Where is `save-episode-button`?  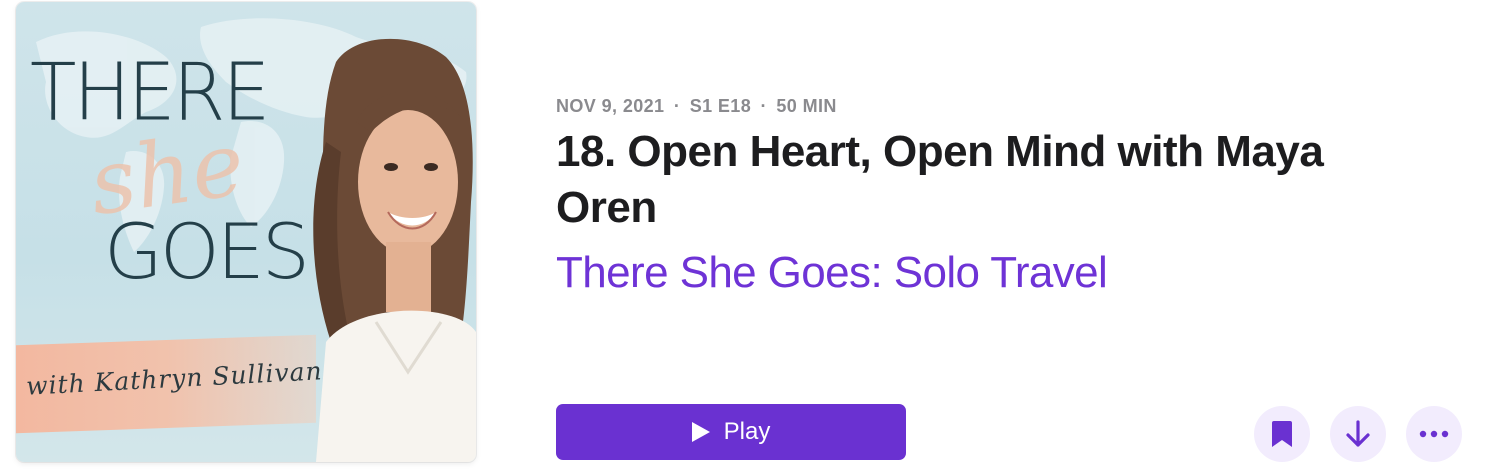 save-episode-button is located at coordinates (1282, 434).